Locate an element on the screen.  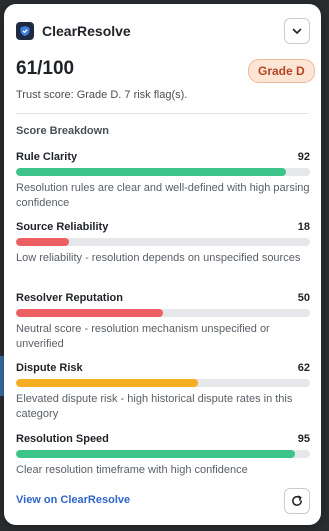
metric-name: Source Reliability is located at coordinates (62, 227).